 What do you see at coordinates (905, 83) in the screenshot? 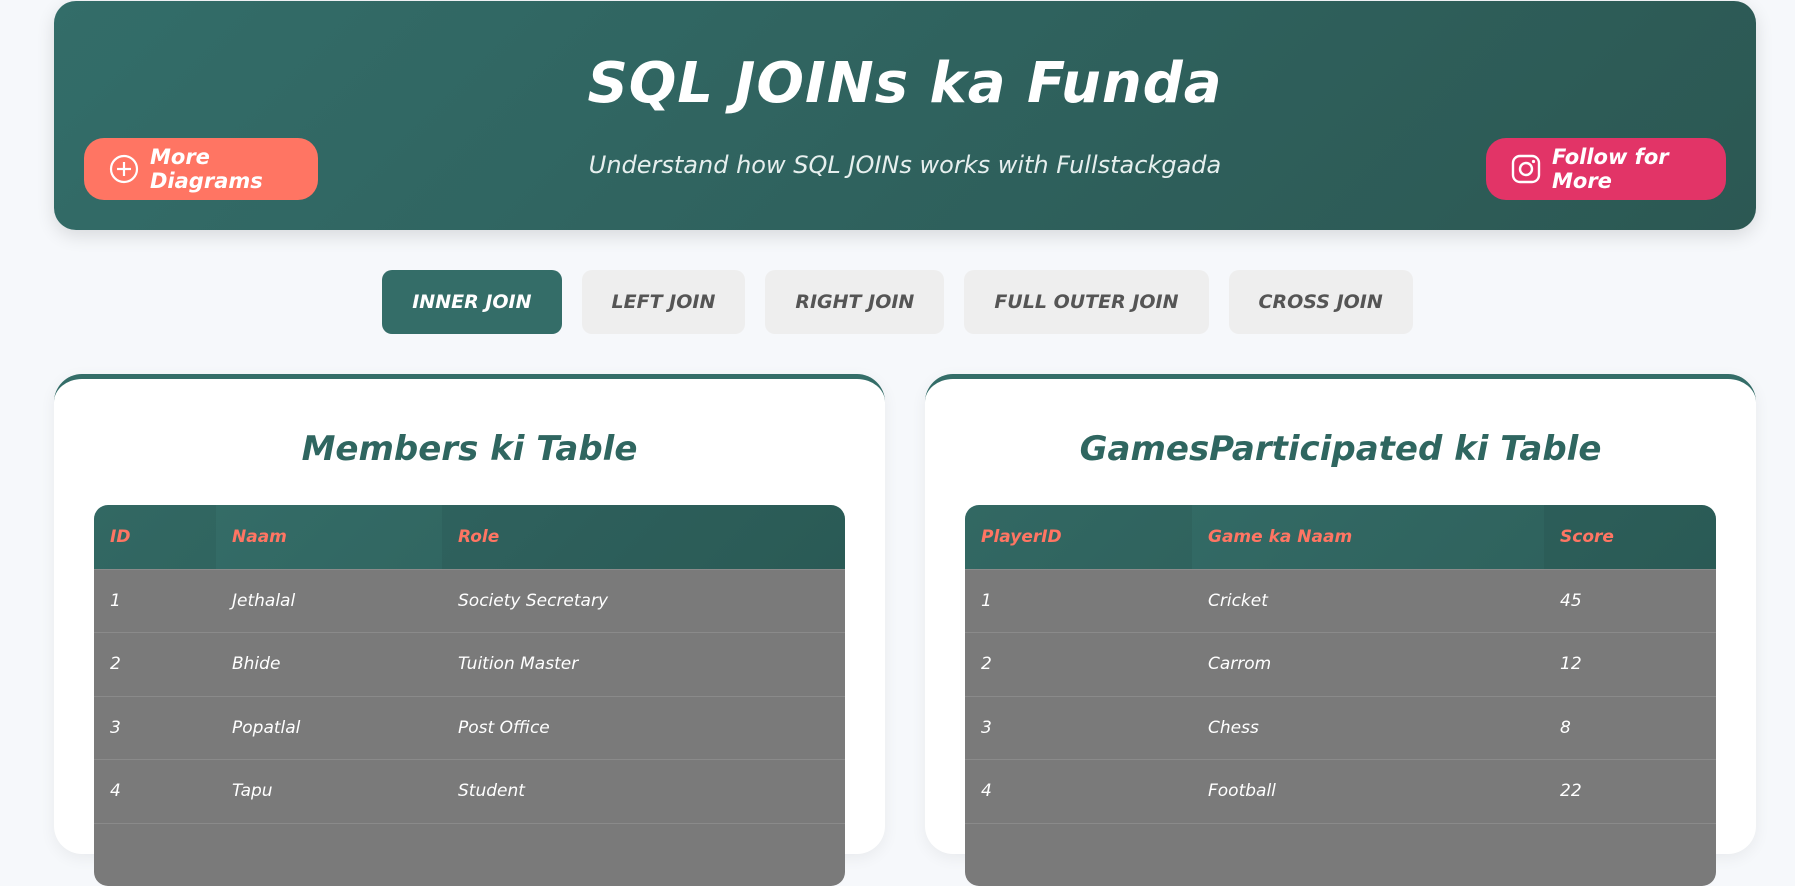
I see `page-title: SQL JOINs ka Funda` at bounding box center [905, 83].